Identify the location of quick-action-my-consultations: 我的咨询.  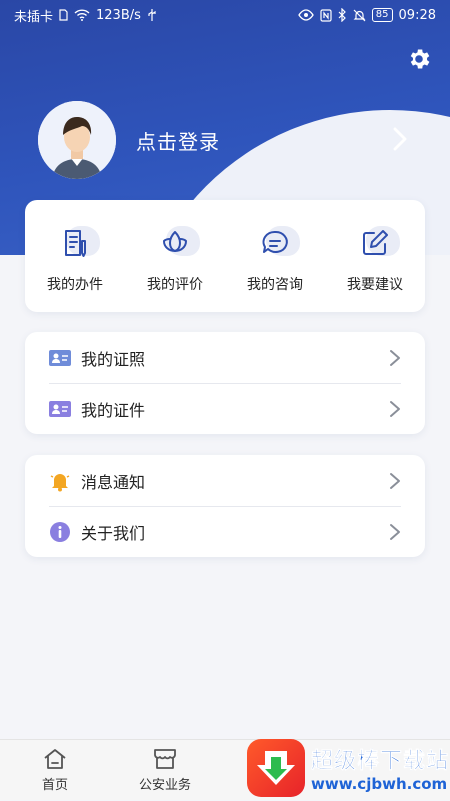
(275, 258).